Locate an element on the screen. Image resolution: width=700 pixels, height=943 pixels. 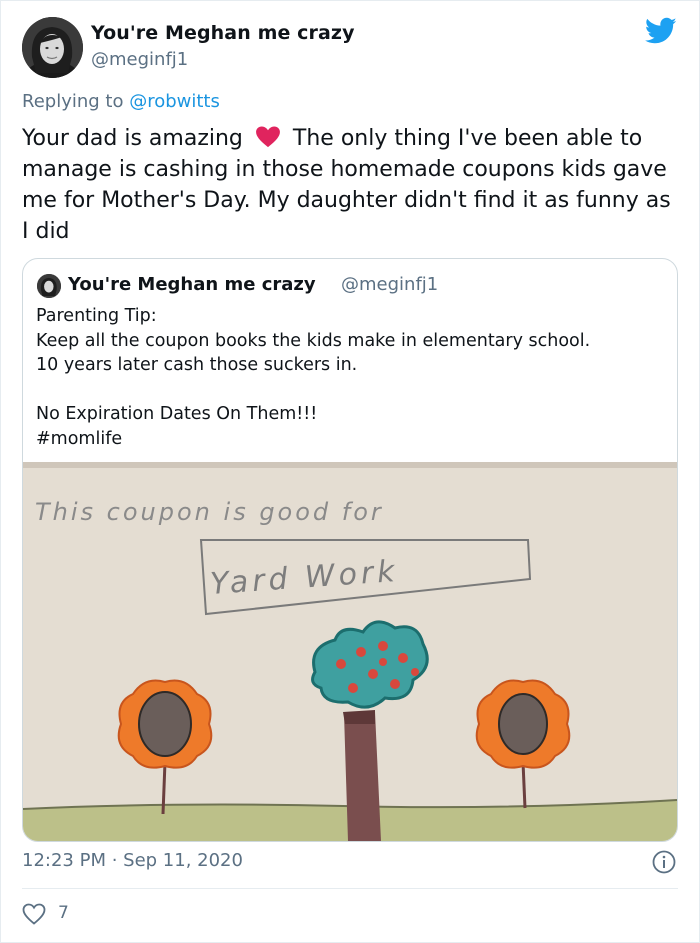
quoted-display-name: You're Meghan me crazy is located at coordinates (192, 284).